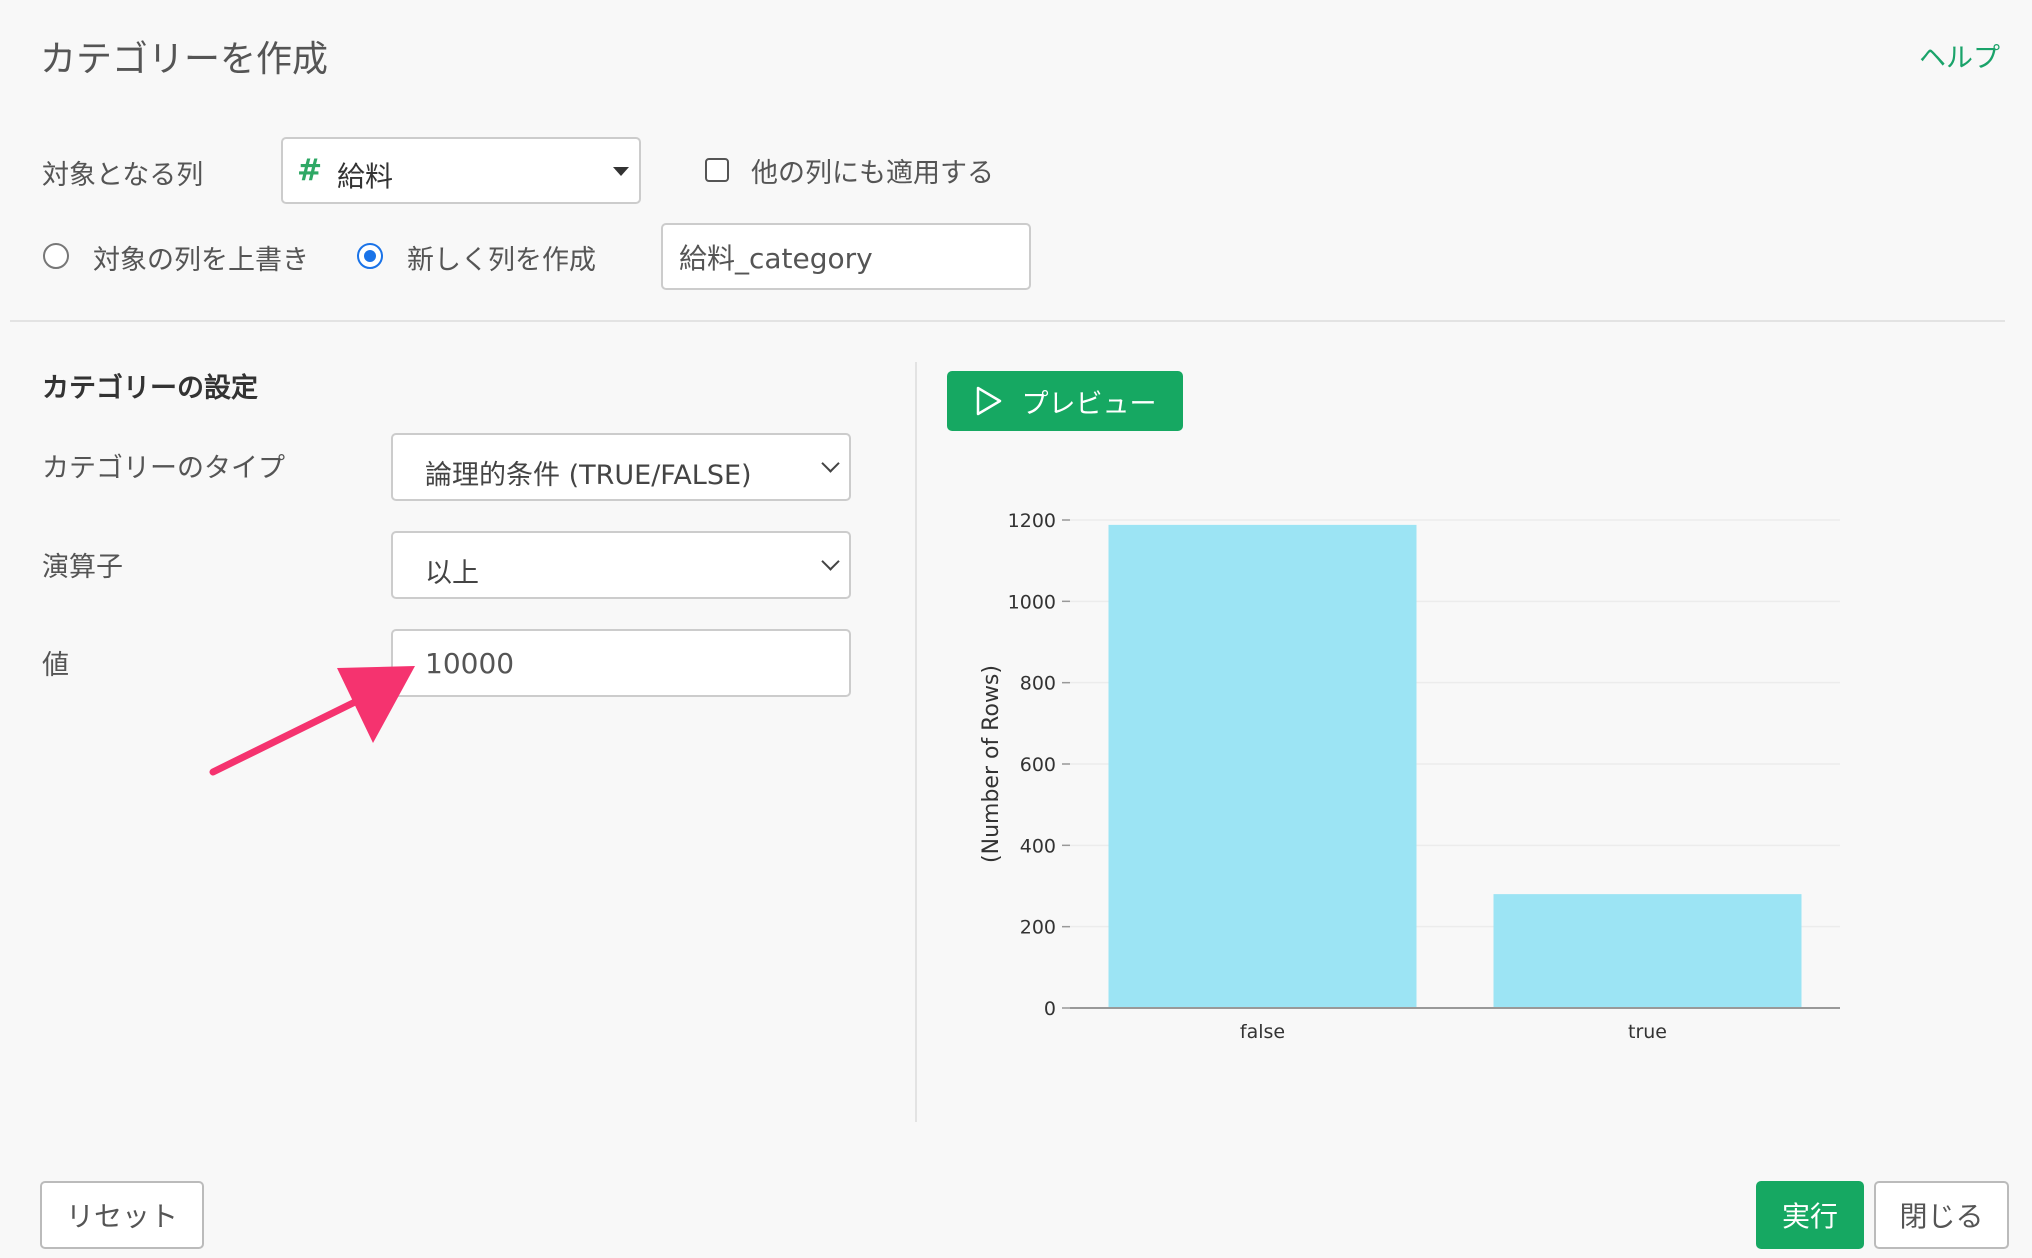 This screenshot has width=2032, height=1258. What do you see at coordinates (1007, 321) in the screenshot?
I see `section-divider` at bounding box center [1007, 321].